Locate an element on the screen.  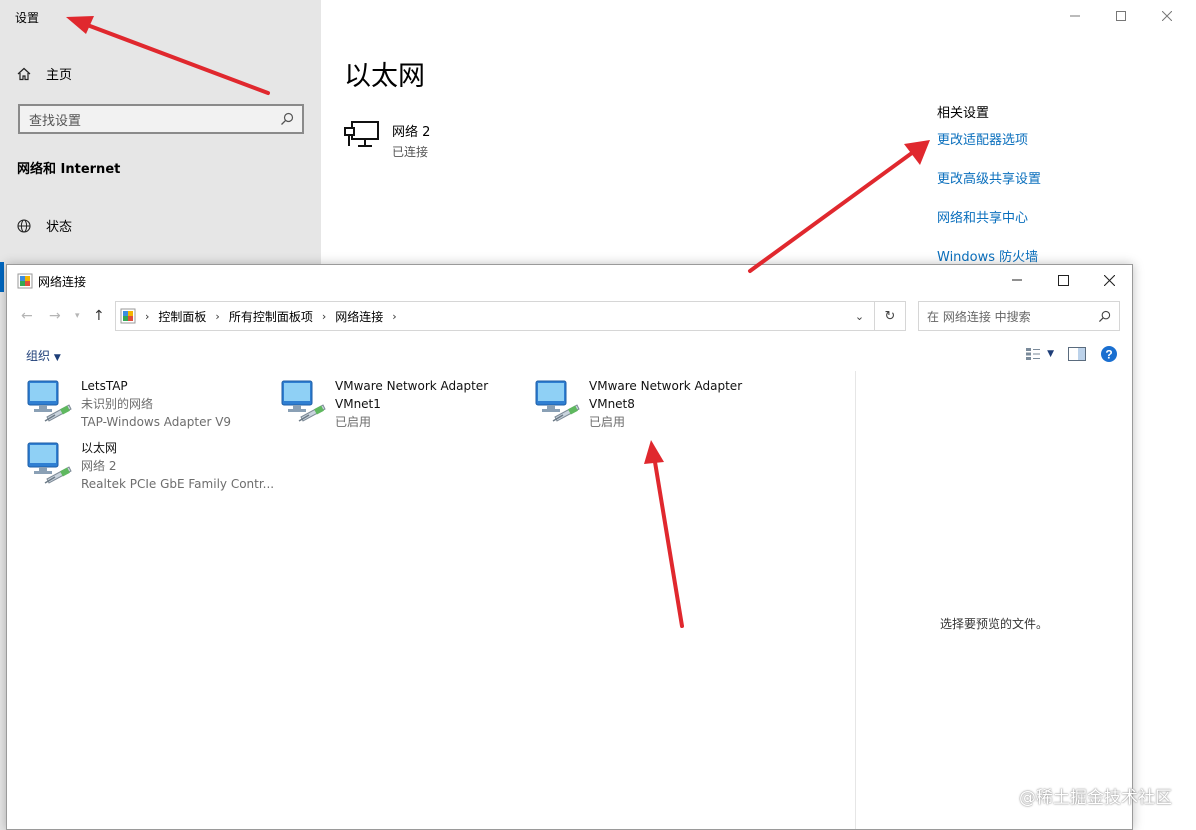
maximize-button is located at coordinates (1121, 16).